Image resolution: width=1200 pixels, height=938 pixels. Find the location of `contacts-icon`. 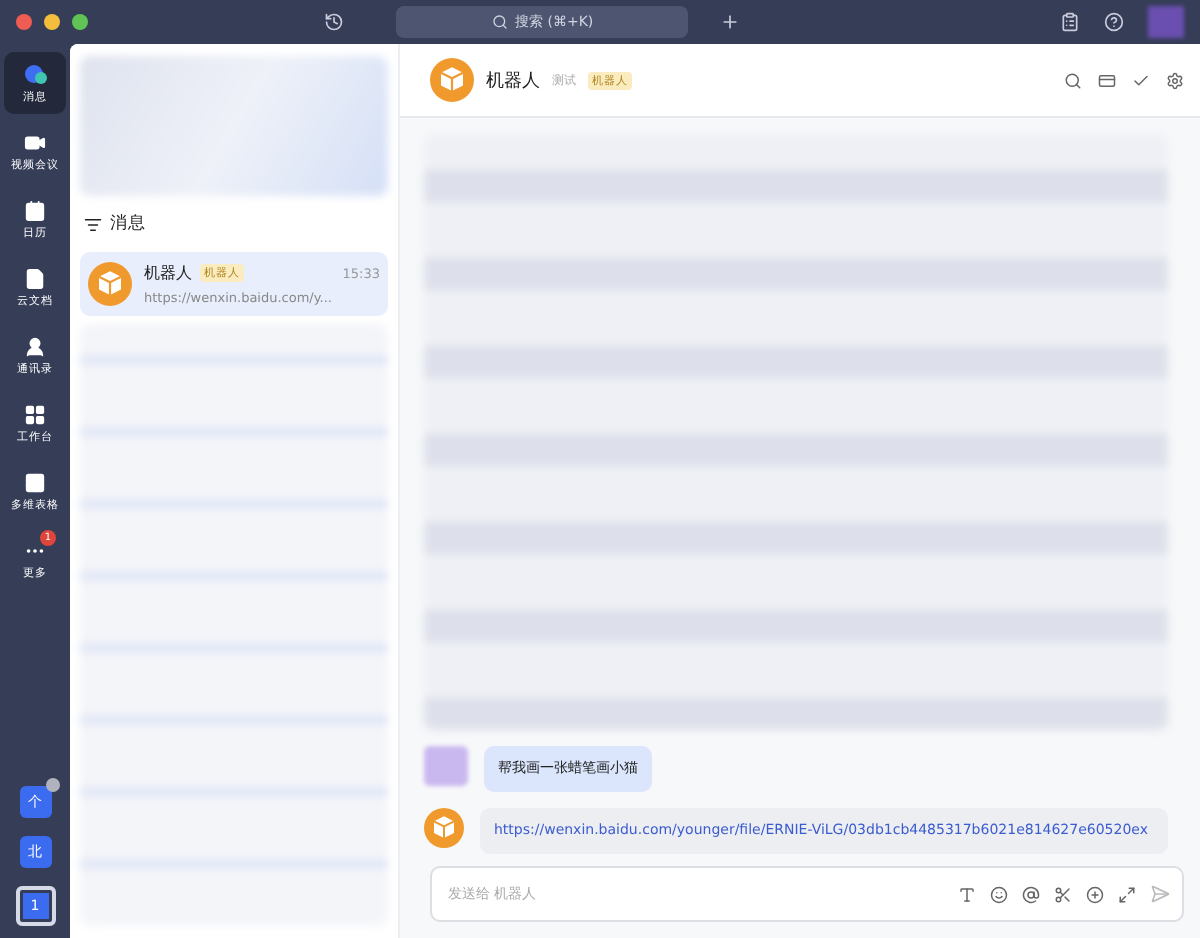

contacts-icon is located at coordinates (35, 346).